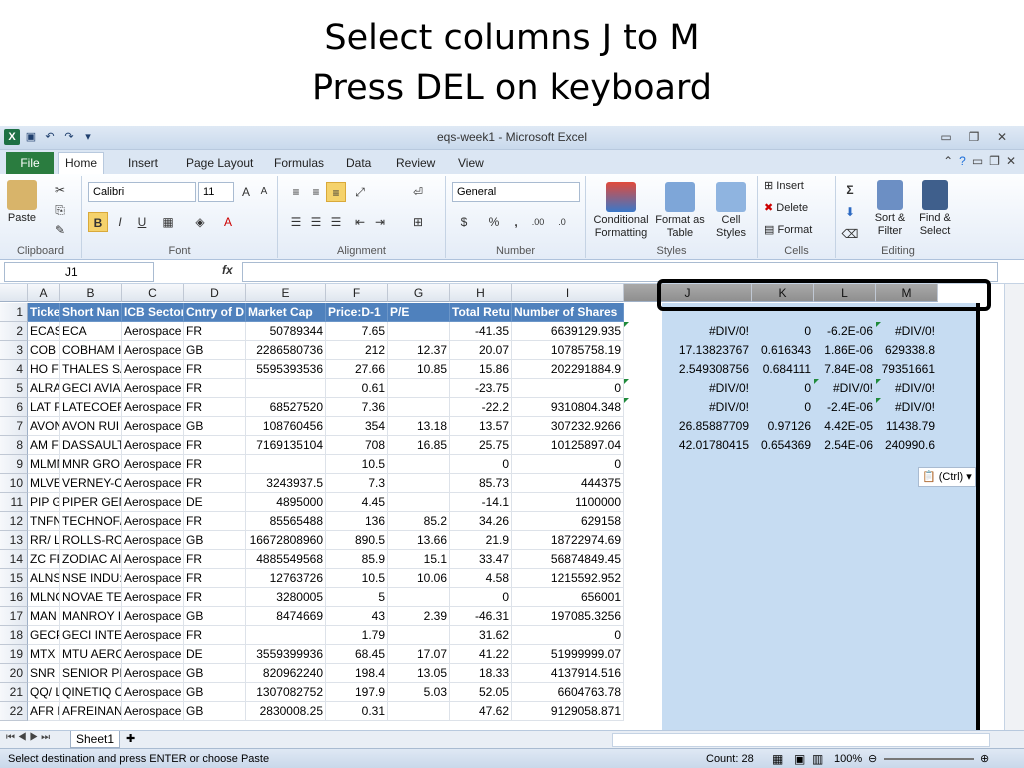  Describe the element at coordinates (419, 559) in the screenshot. I see `table-cell: 15.1` at that location.